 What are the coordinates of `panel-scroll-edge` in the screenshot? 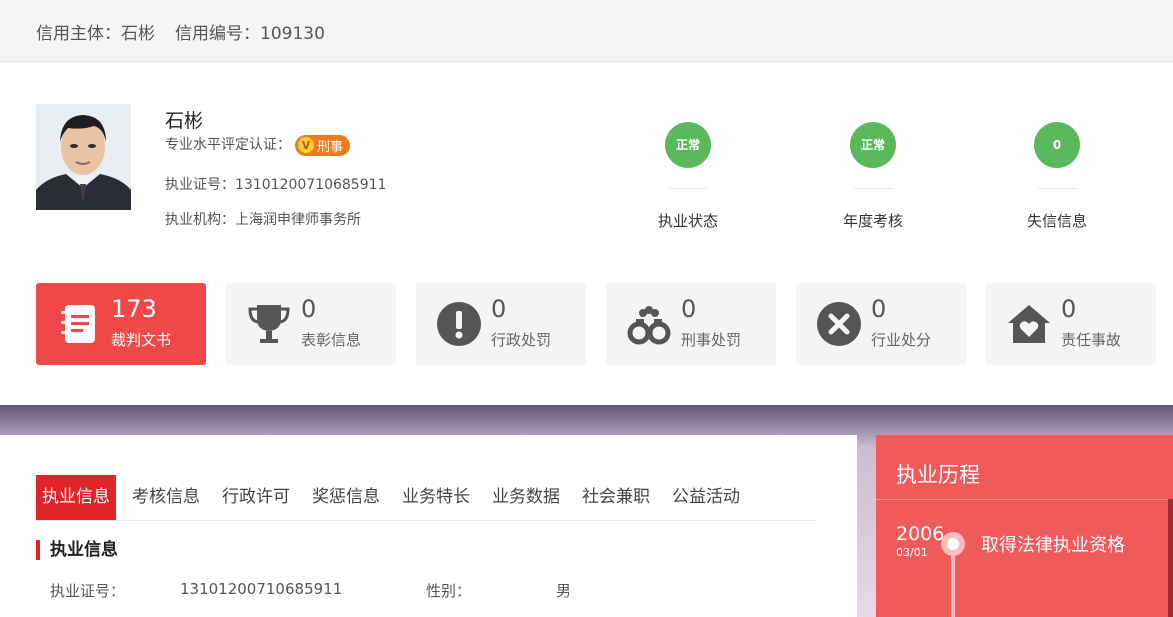 It's located at (1170, 558).